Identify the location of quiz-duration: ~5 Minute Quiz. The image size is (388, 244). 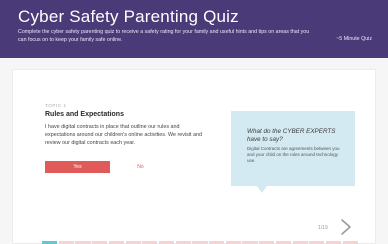
(354, 39).